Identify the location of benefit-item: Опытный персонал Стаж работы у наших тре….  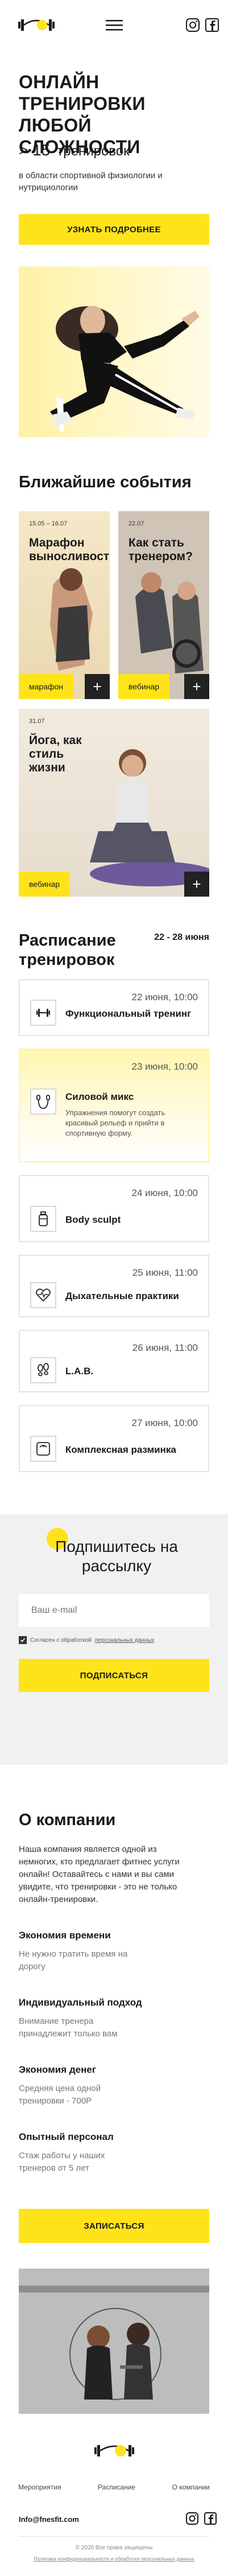
(112, 2153).